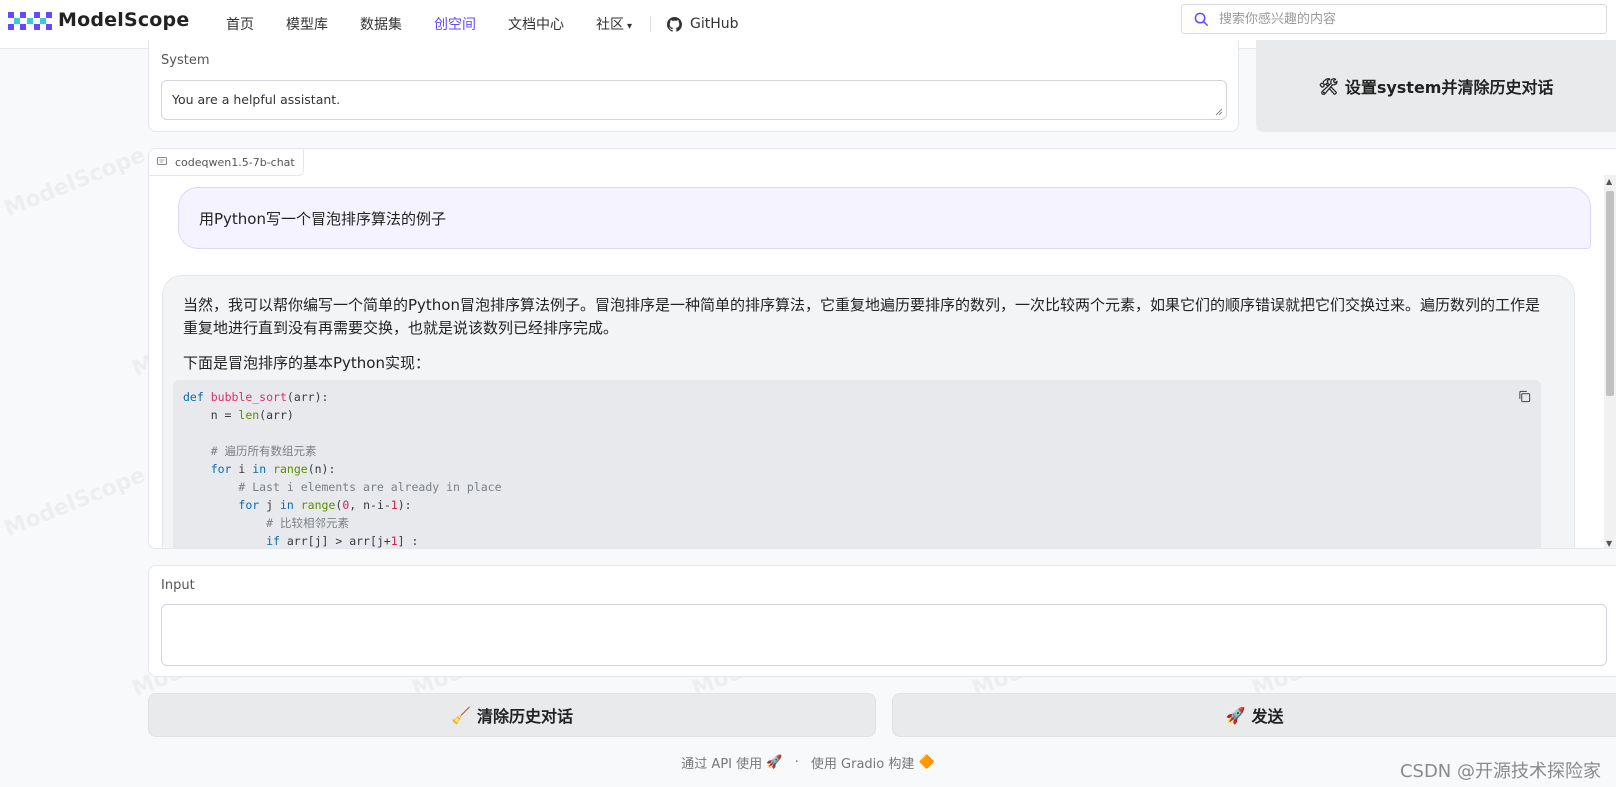 This screenshot has width=1616, height=787. What do you see at coordinates (461, 715) in the screenshot?
I see `broom-icon: 🧹` at bounding box center [461, 715].